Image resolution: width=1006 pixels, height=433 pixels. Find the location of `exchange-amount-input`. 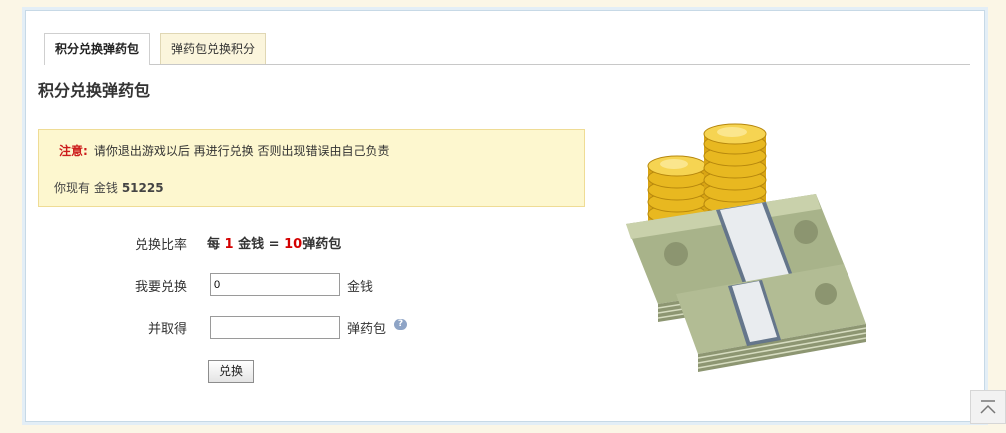

exchange-amount-input is located at coordinates (275, 284).